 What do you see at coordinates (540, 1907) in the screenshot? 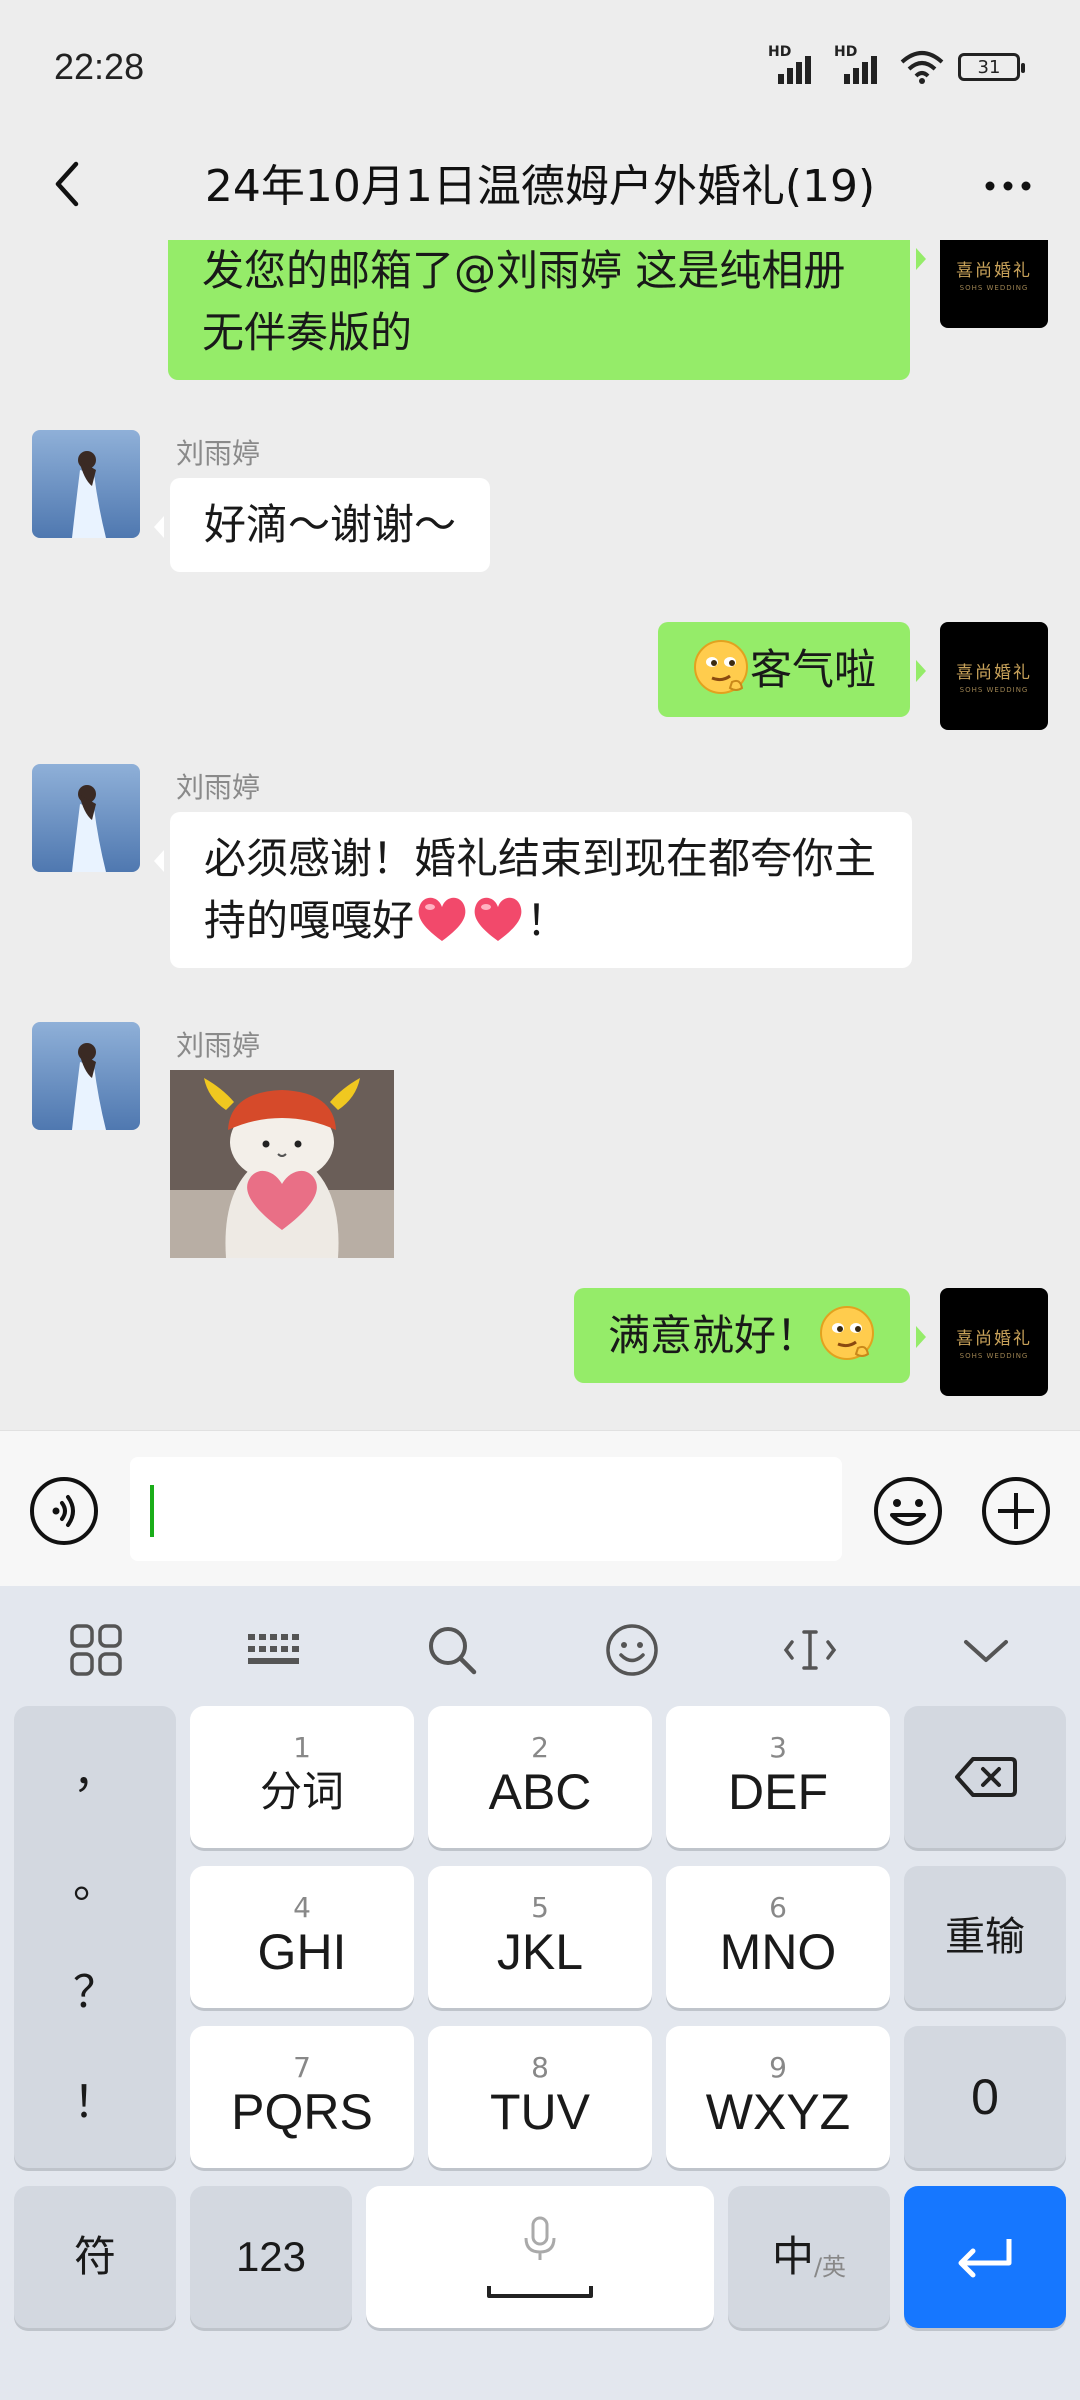
I see `key-number: 5` at bounding box center [540, 1907].